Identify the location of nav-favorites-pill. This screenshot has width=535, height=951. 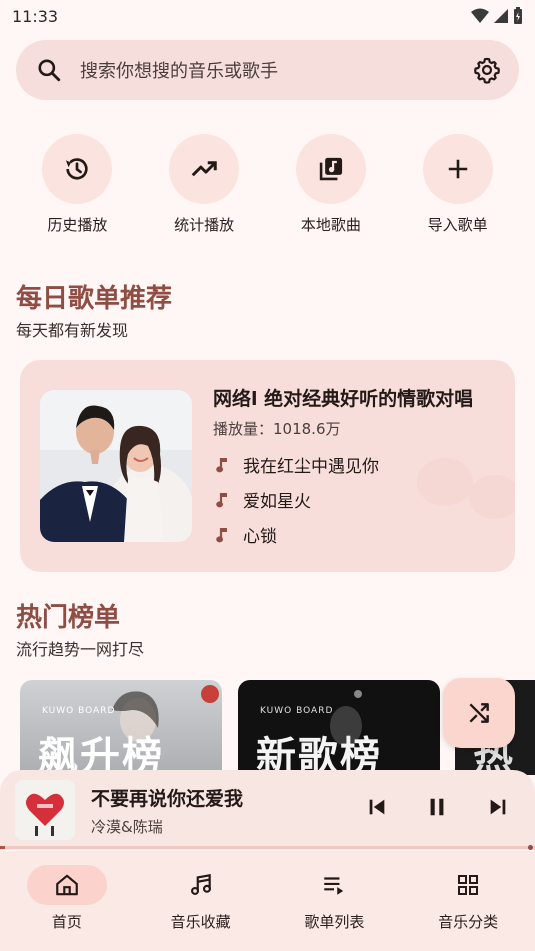
(201, 885).